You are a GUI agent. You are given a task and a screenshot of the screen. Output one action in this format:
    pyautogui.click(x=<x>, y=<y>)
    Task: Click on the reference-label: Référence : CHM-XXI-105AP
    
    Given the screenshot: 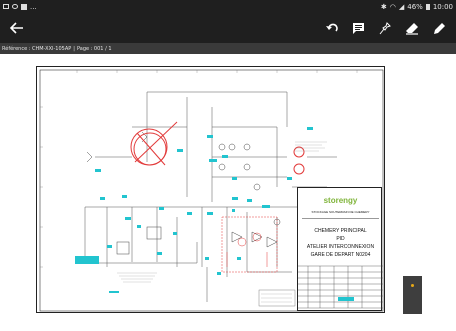 What is the action you would take?
    pyautogui.click(x=37, y=48)
    